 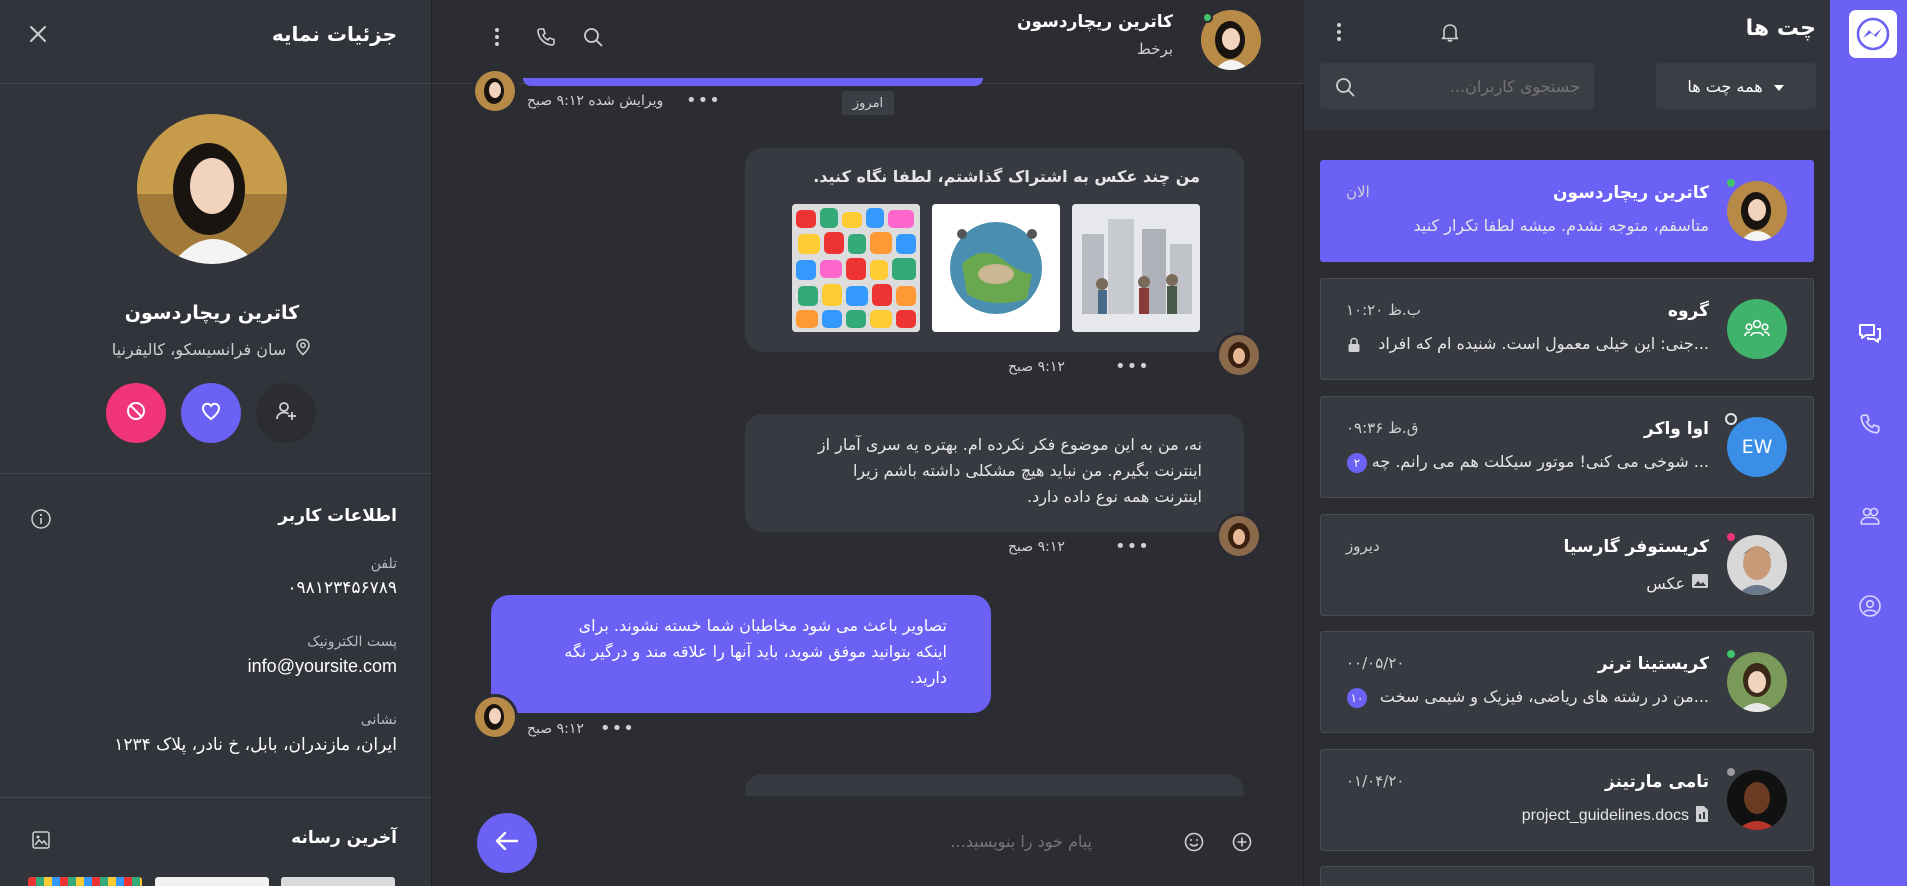 What do you see at coordinates (1155, 49) in the screenshot?
I see `contact-status: برخط` at bounding box center [1155, 49].